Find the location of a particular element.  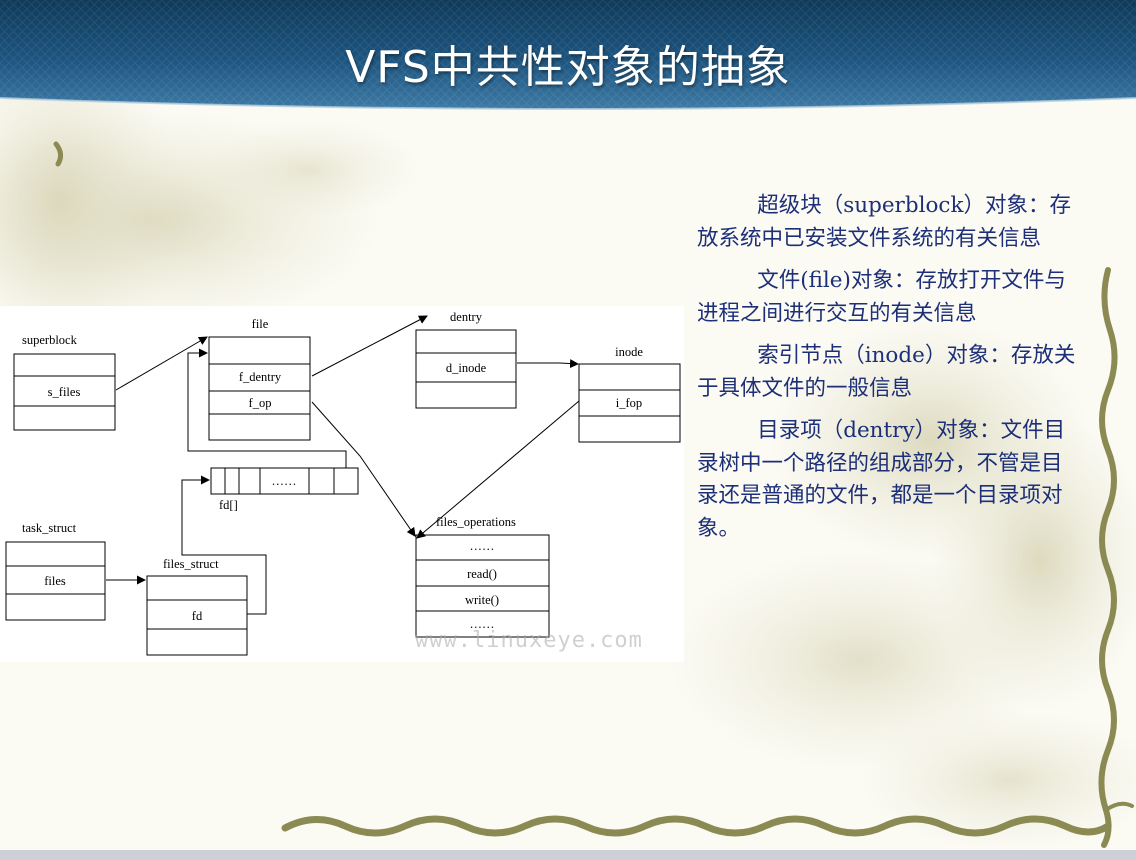

paragraph-inode: 索引节点（inode）对象：存放关于具体文件的一般信息 is located at coordinates (886, 372).